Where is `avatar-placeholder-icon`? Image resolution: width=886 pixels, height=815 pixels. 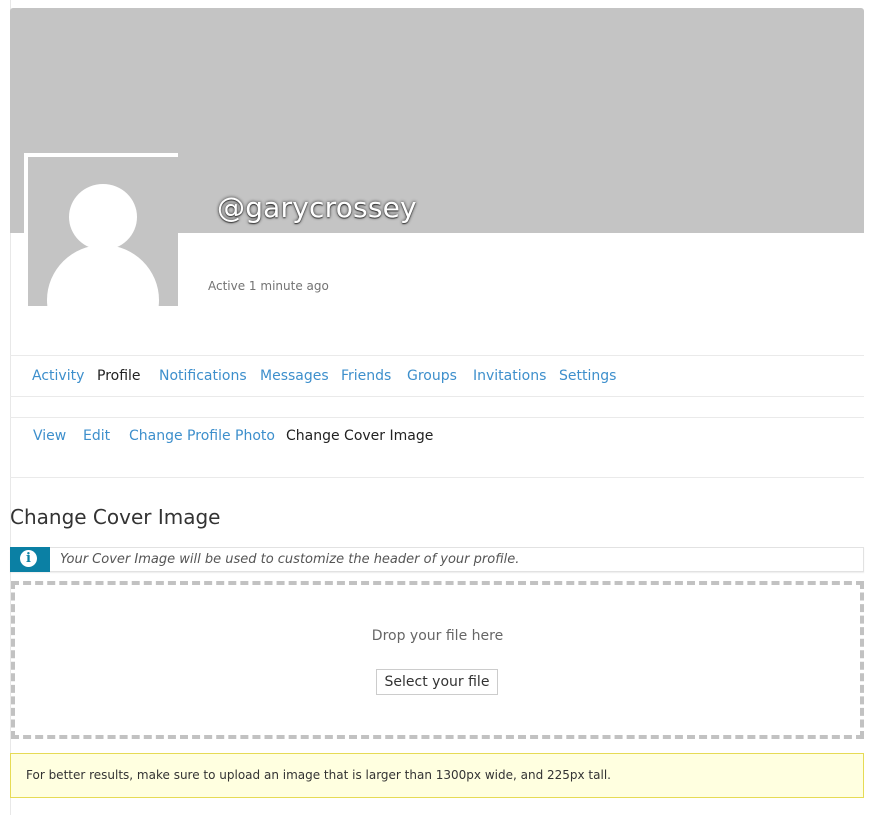
avatar-placeholder-icon is located at coordinates (103, 231).